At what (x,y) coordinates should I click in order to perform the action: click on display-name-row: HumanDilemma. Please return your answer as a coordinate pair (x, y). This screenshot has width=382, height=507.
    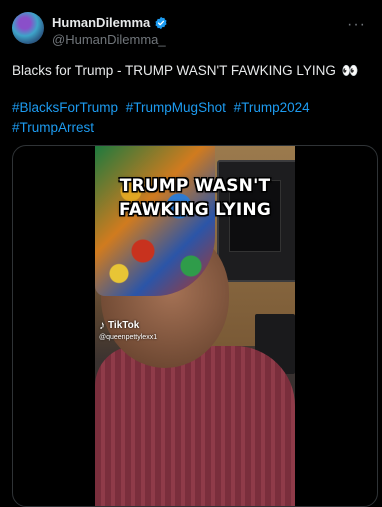
    Looking at the image, I should click on (110, 22).